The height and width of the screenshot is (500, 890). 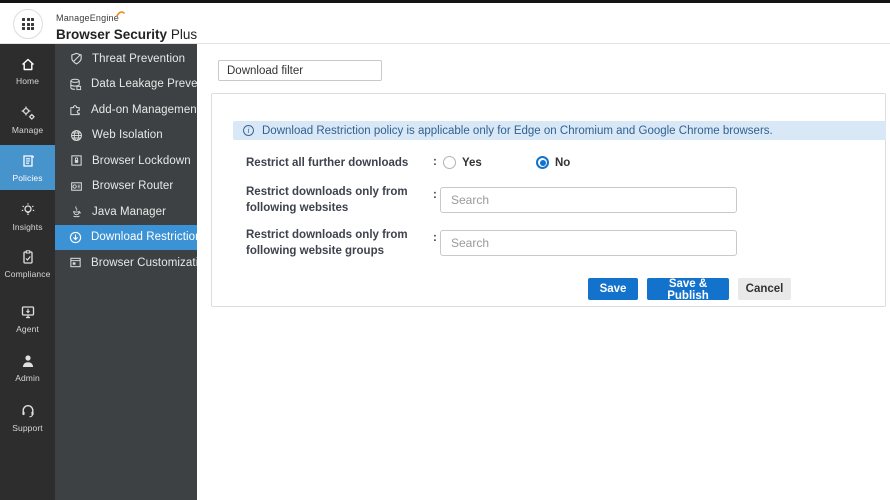 I want to click on websites-search-input, so click(x=588, y=200).